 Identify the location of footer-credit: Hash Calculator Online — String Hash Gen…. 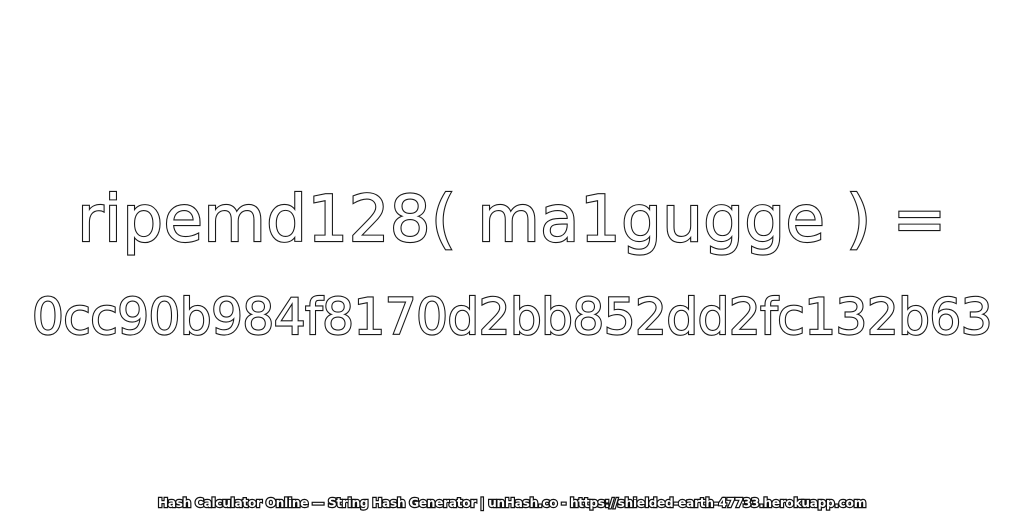
(512, 503).